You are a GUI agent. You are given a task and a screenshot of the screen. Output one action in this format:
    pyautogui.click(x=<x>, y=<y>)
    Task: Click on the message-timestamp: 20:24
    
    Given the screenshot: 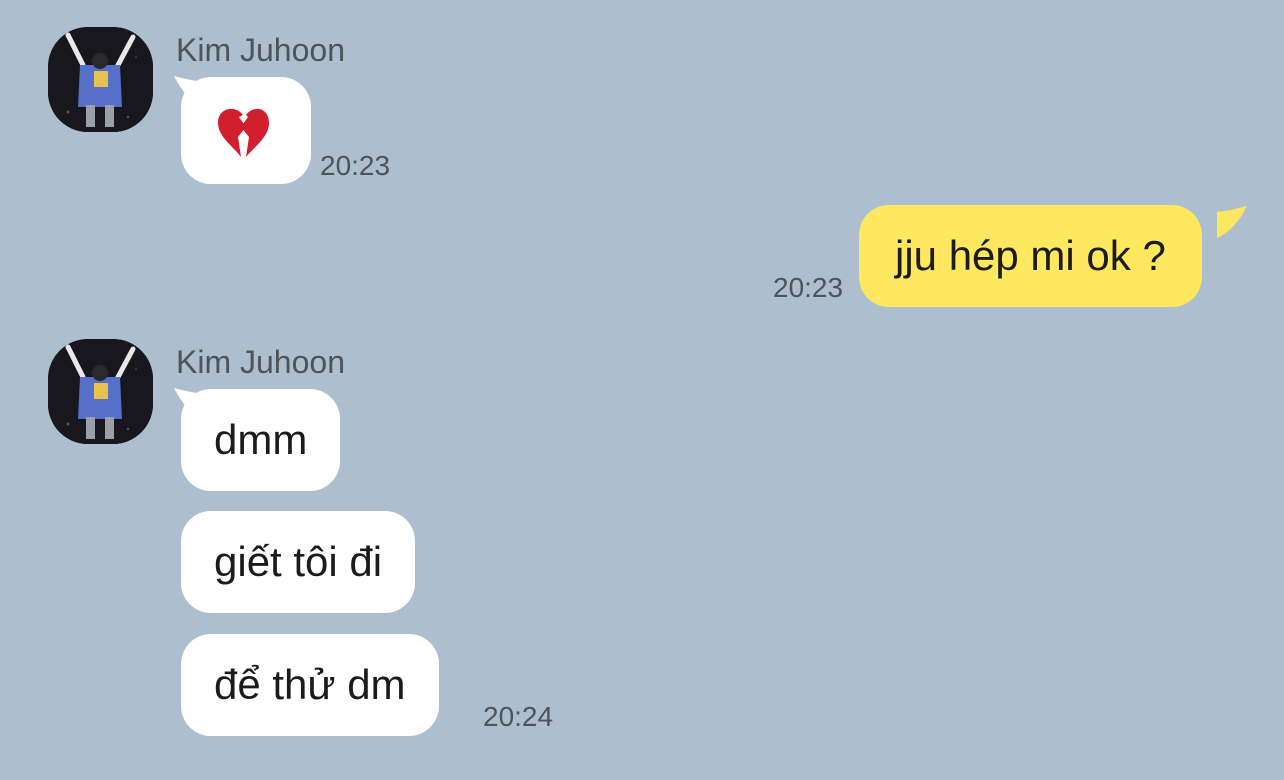 What is the action you would take?
    pyautogui.click(x=518, y=716)
    